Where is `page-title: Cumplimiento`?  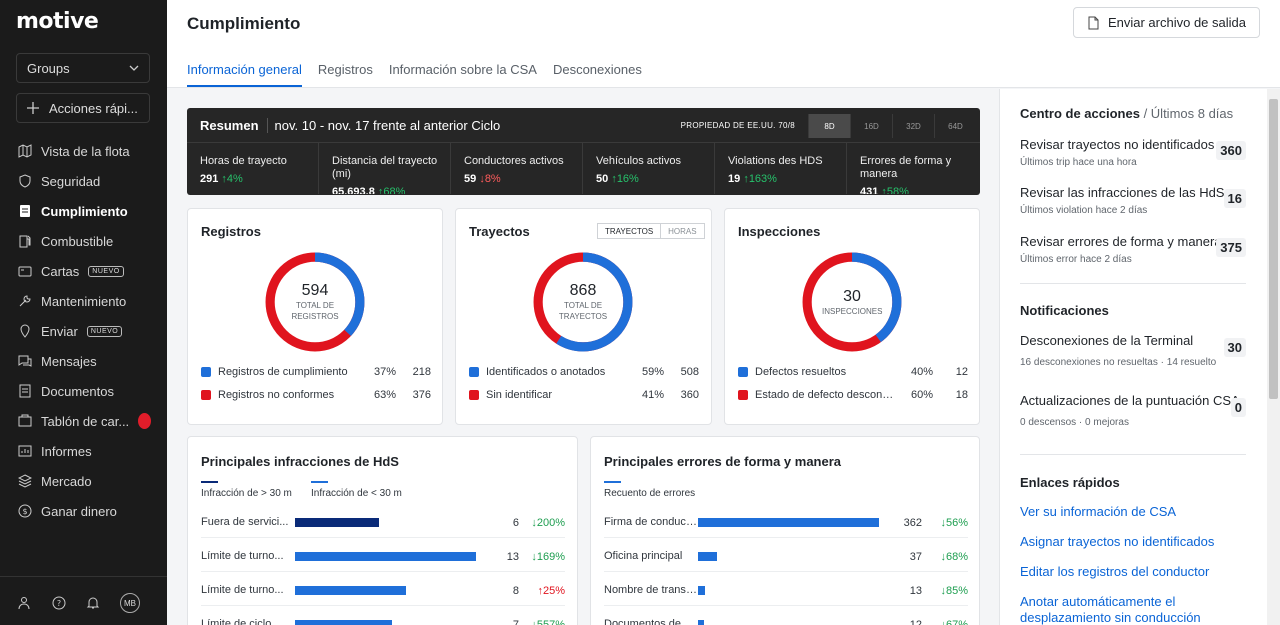 page-title: Cumplimiento is located at coordinates (244, 23).